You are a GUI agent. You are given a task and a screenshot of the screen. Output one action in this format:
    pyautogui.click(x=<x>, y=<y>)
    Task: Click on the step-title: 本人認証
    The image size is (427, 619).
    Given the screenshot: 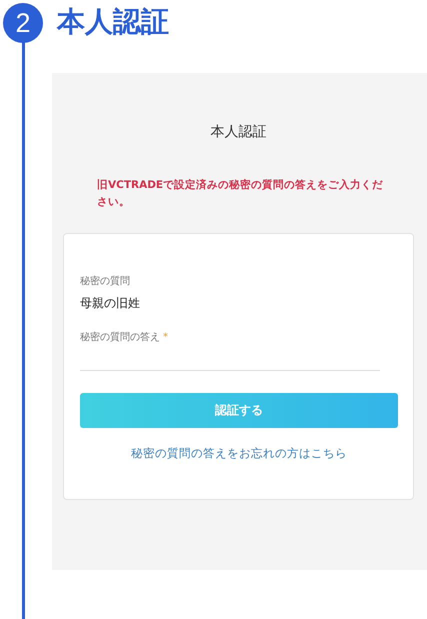 What is the action you would take?
    pyautogui.click(x=113, y=22)
    